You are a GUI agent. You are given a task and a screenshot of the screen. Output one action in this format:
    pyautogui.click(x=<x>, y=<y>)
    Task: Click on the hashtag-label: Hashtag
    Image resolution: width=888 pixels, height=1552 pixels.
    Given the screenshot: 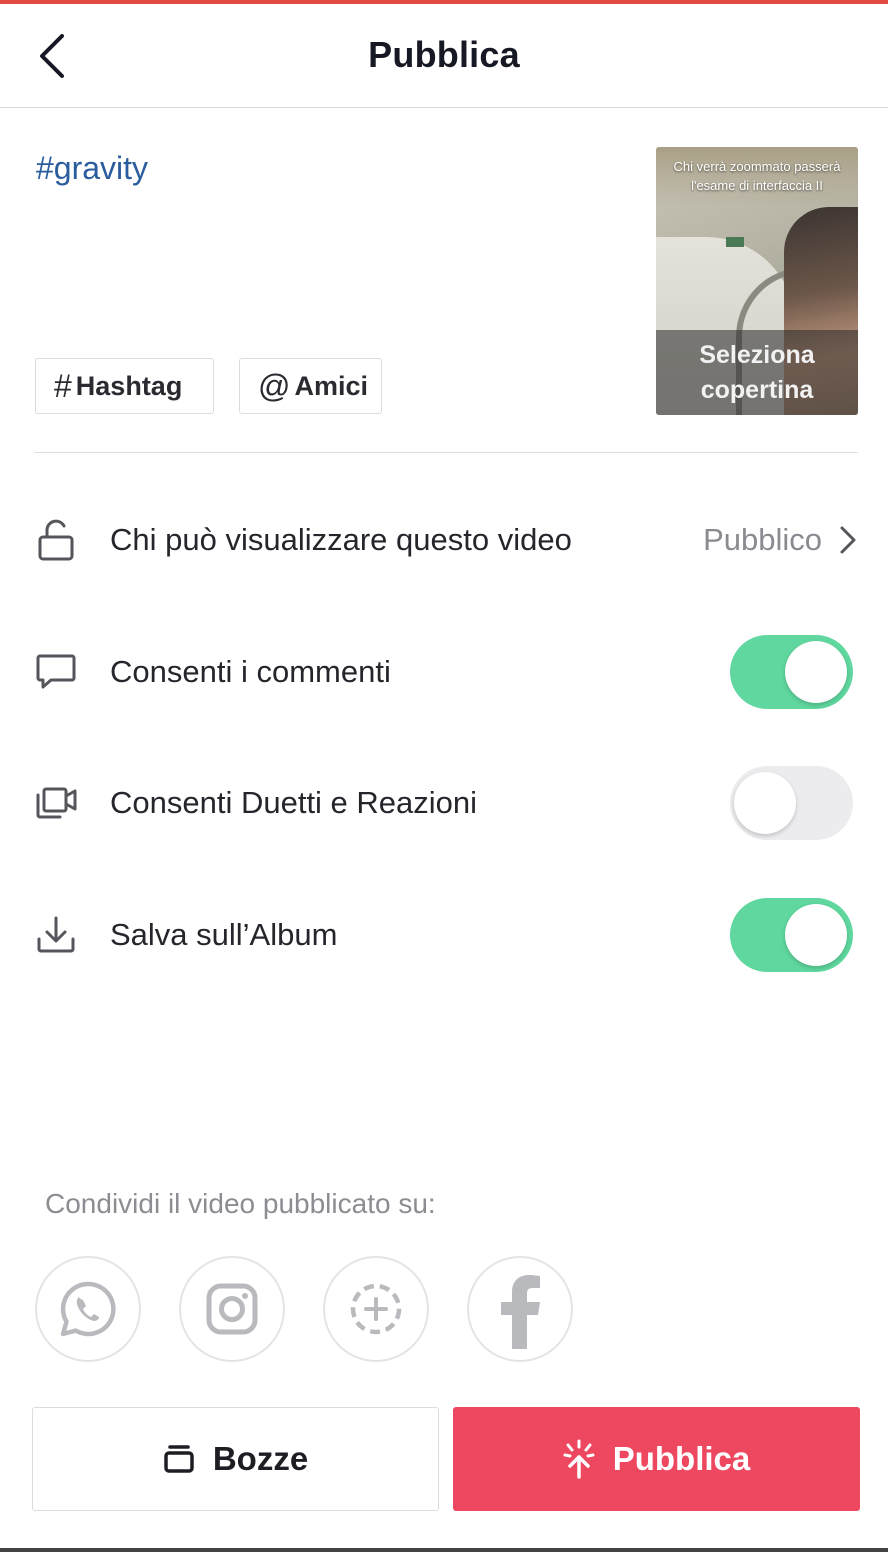 What is the action you would take?
    pyautogui.click(x=129, y=385)
    